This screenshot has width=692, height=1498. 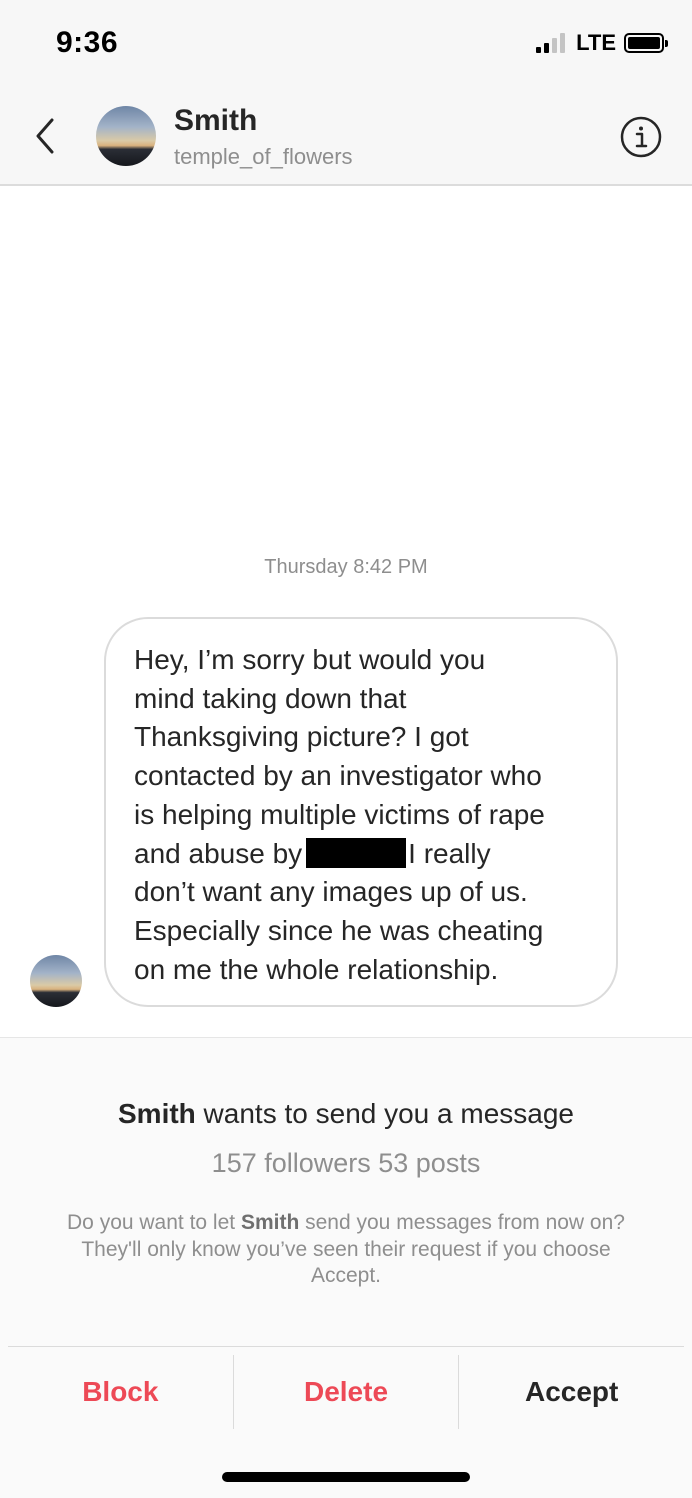 I want to click on request-sender-name: Smith, so click(x=157, y=1113).